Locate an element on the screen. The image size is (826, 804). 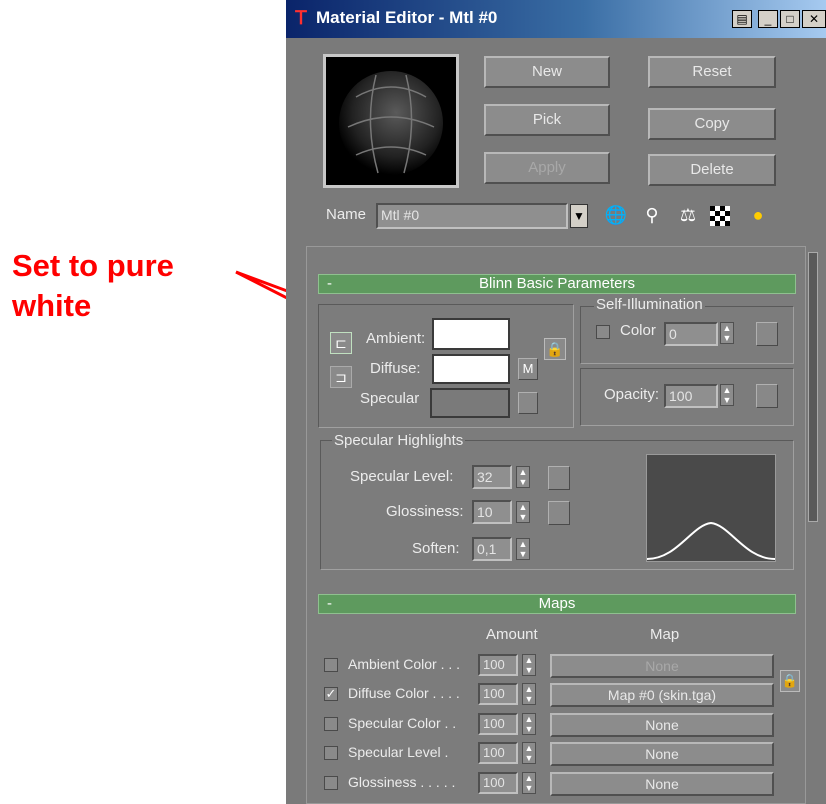
self-illum-color-label: Color is located at coordinates (638, 330).